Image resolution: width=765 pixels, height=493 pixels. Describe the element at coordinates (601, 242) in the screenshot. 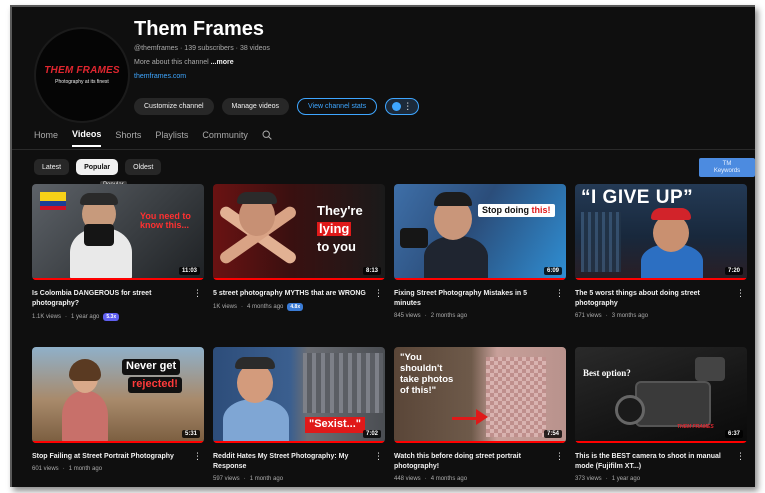

I see `building-lights` at that location.